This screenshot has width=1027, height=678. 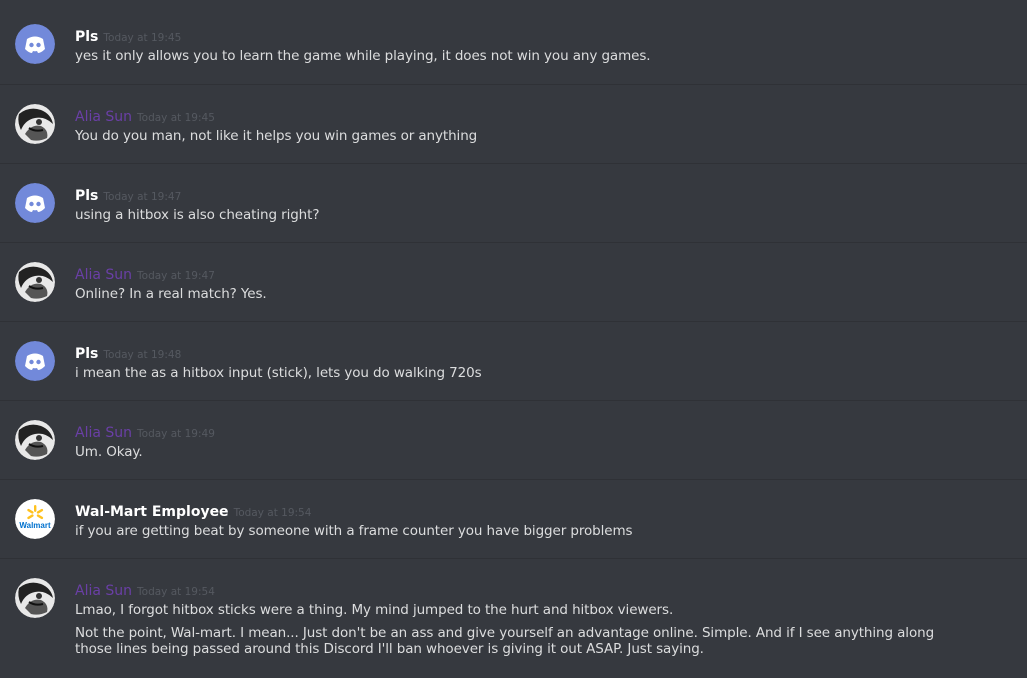 I want to click on walmart-logo-avatar-icon: Walmart, so click(x=35, y=519).